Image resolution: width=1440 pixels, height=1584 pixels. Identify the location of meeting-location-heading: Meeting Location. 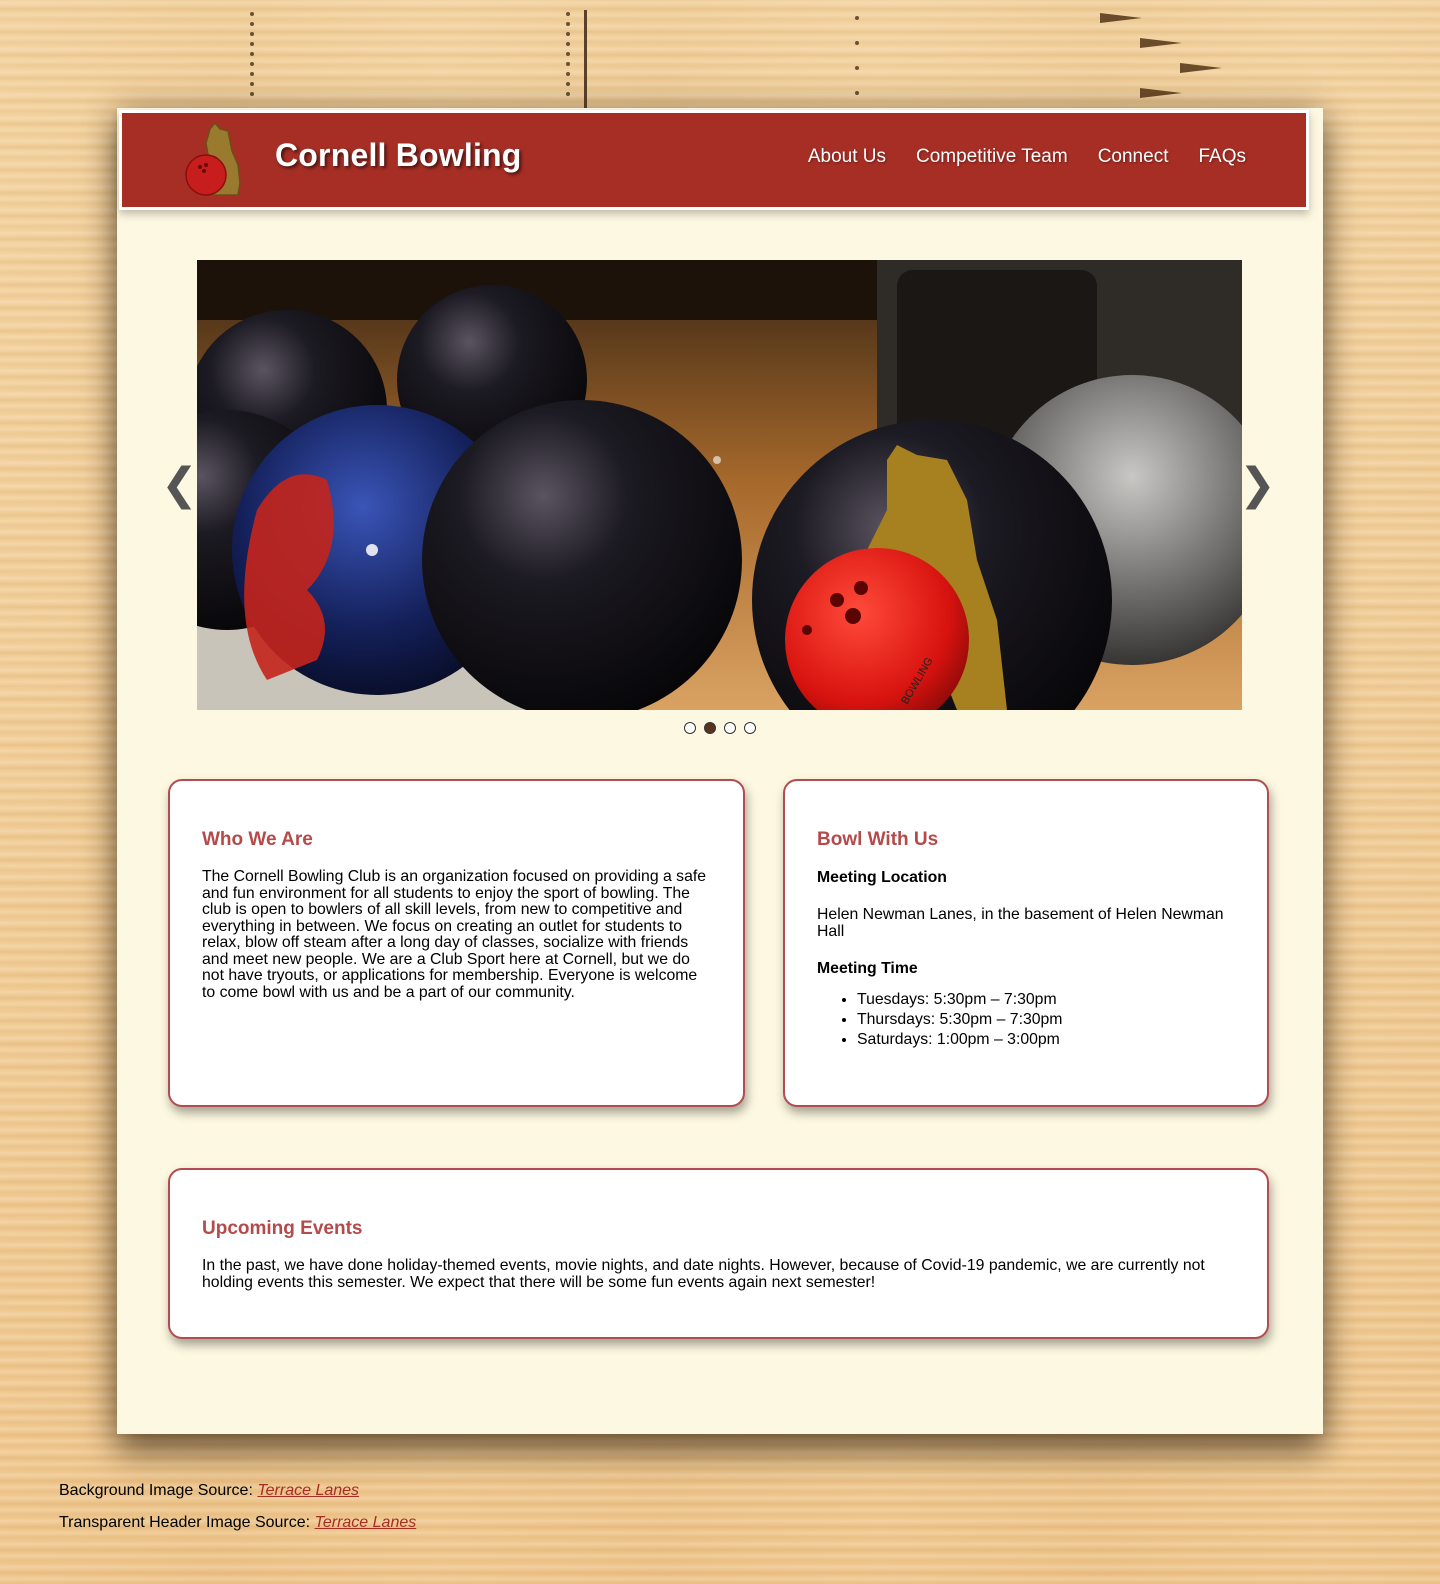
(882, 877).